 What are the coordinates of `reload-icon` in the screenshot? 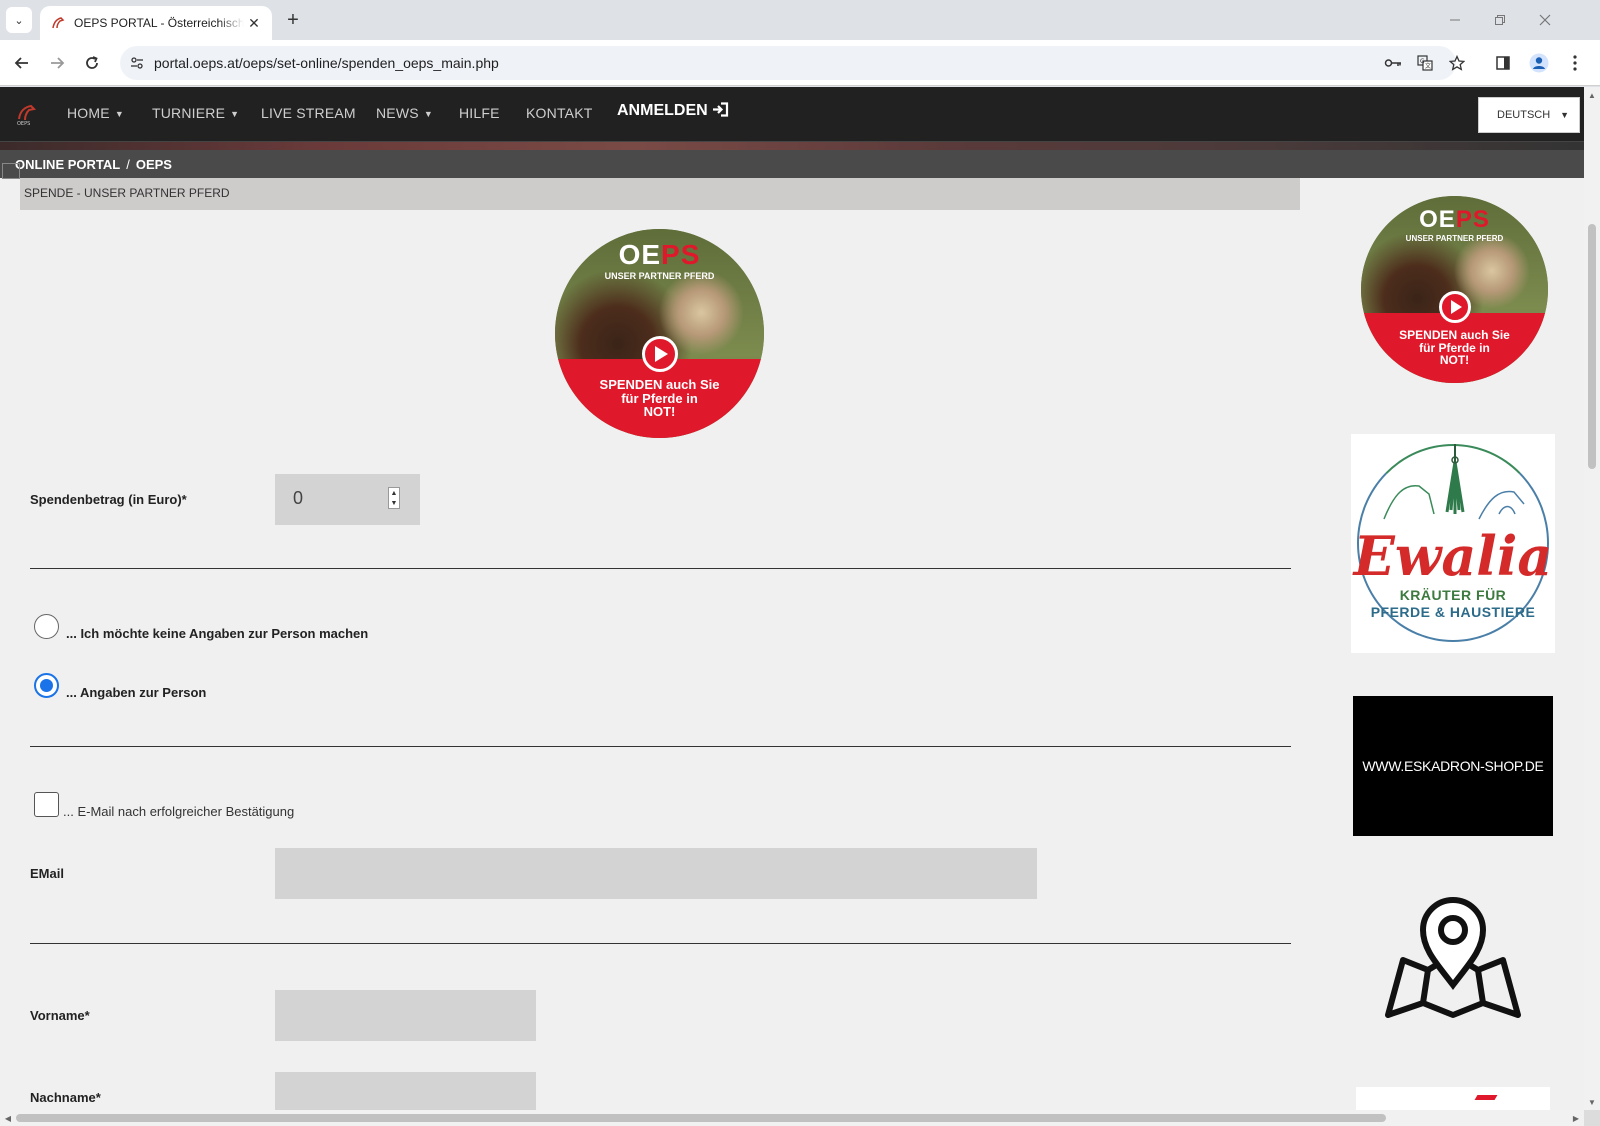 It's located at (92, 63).